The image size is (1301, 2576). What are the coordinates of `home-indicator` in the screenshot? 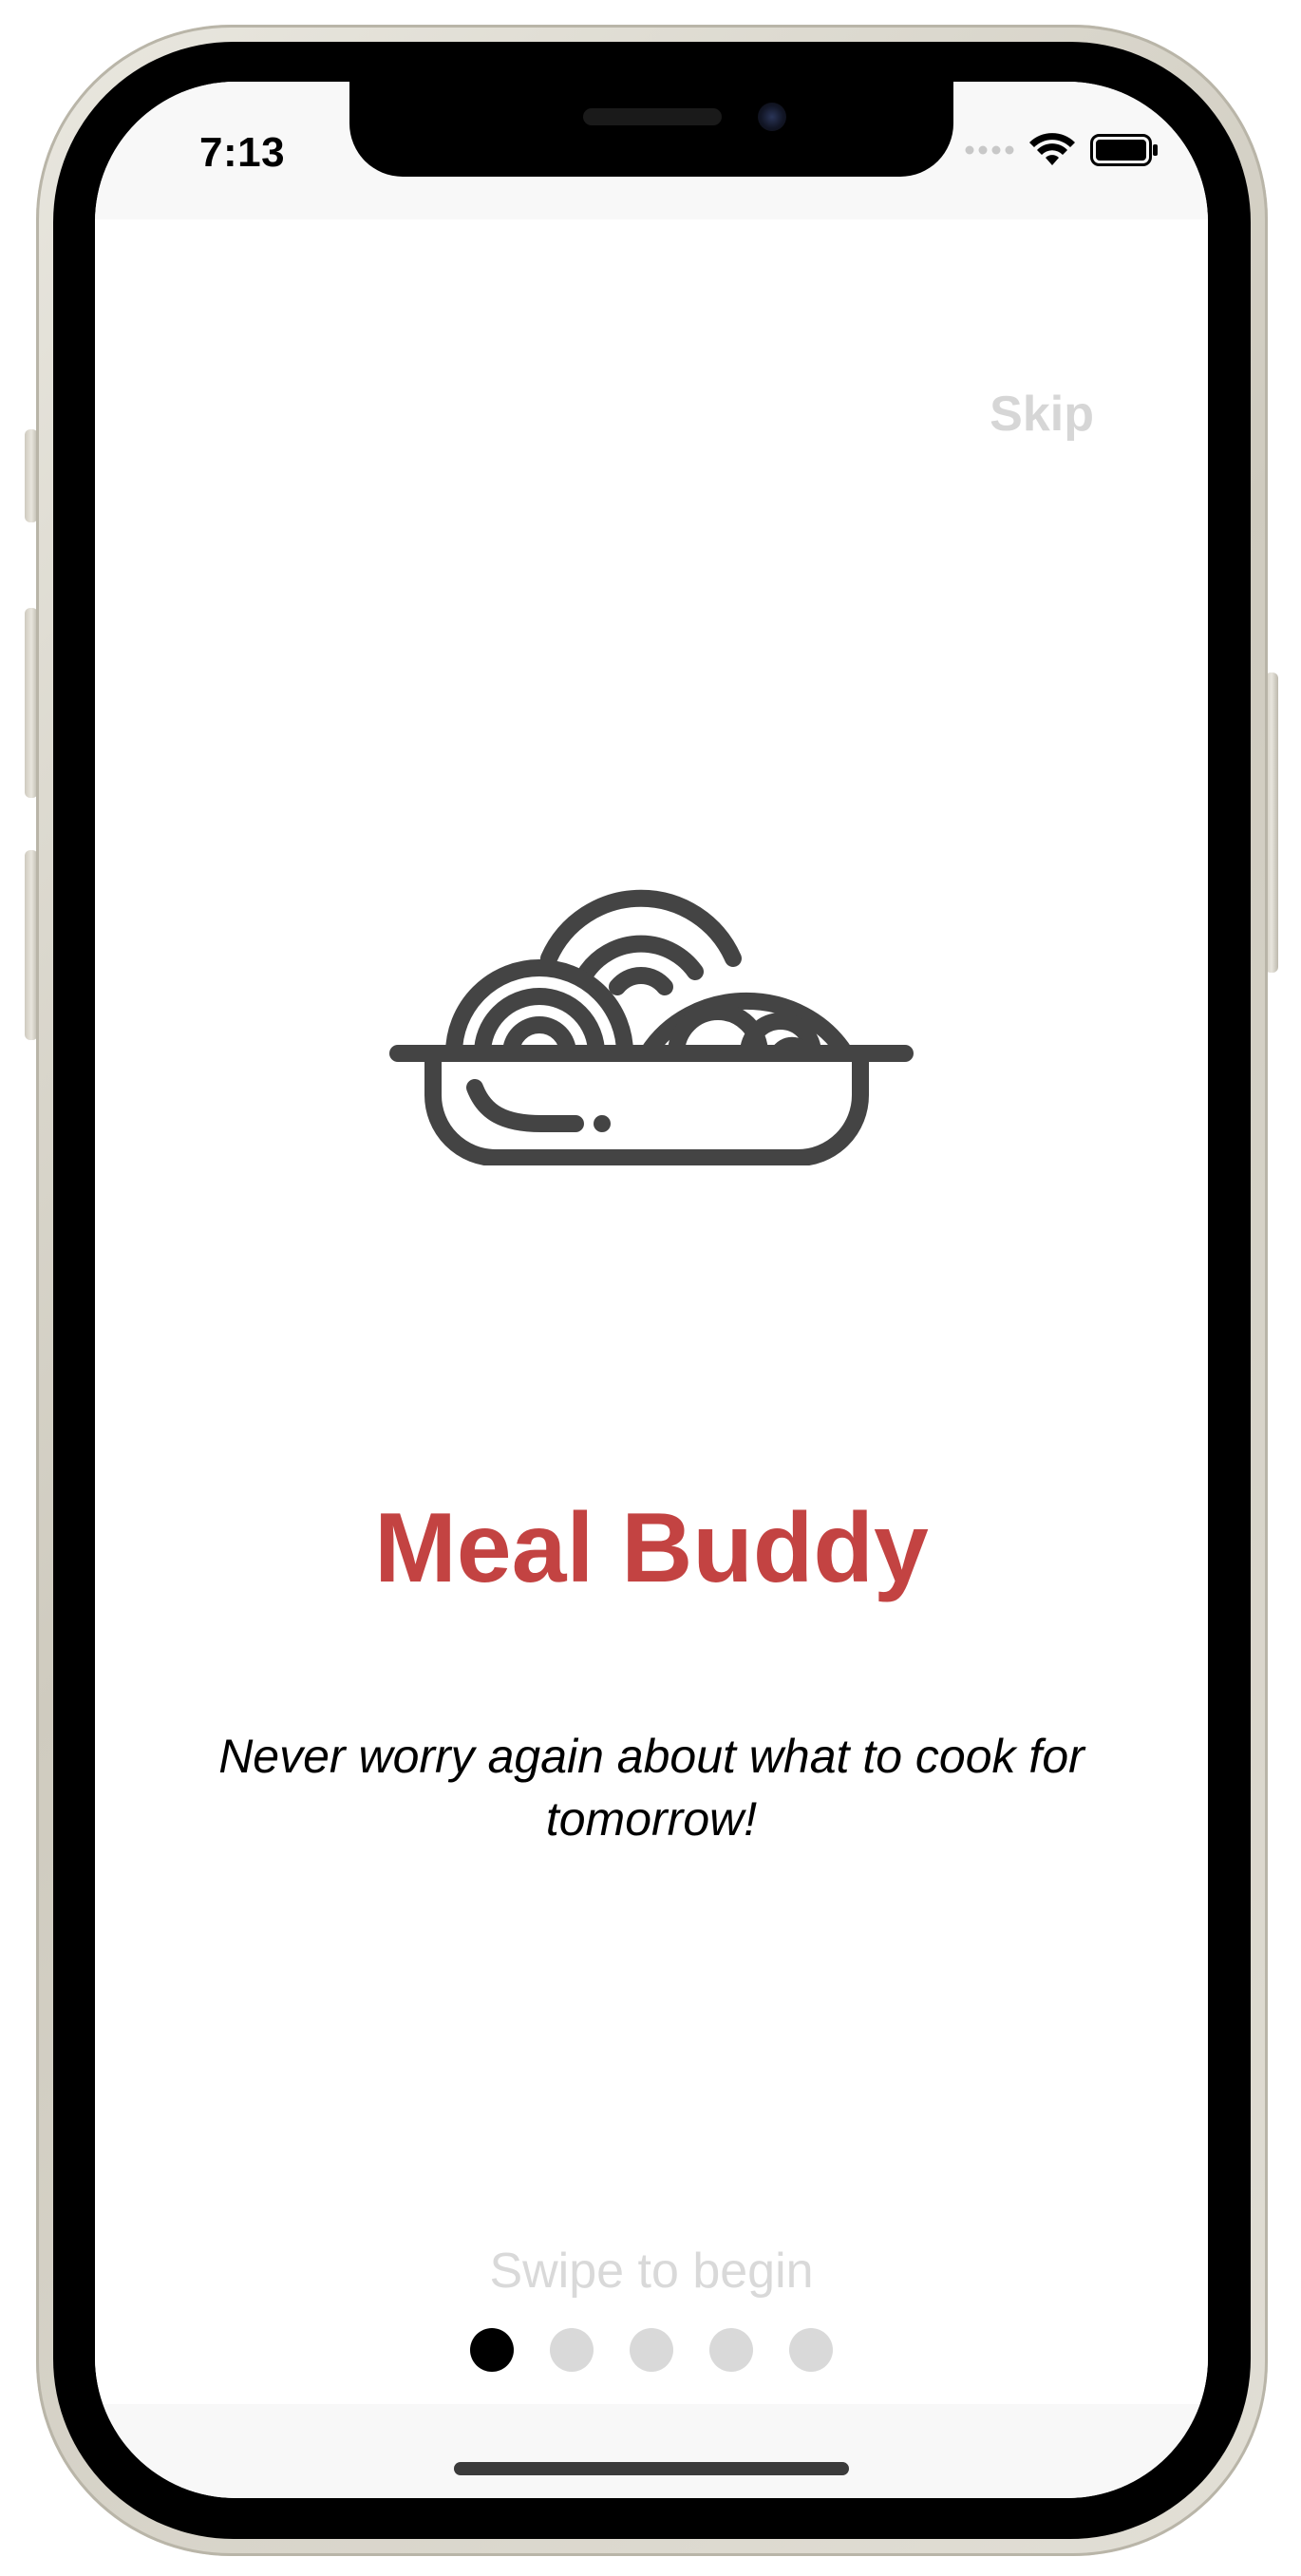 It's located at (651, 2468).